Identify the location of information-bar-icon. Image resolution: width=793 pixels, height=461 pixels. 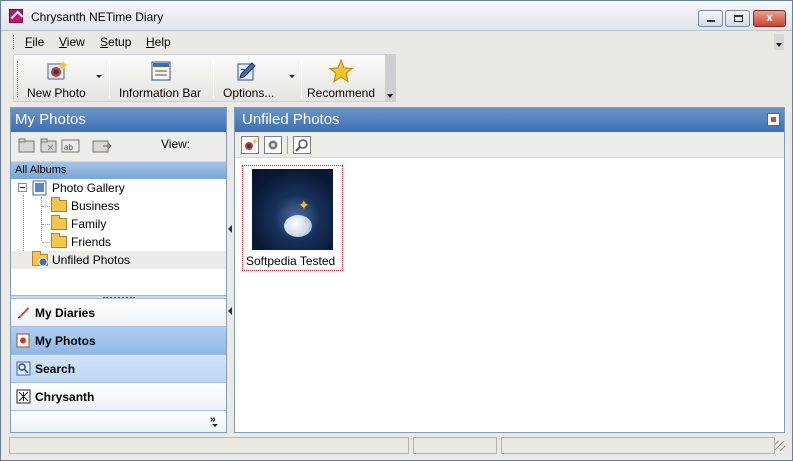
(161, 71).